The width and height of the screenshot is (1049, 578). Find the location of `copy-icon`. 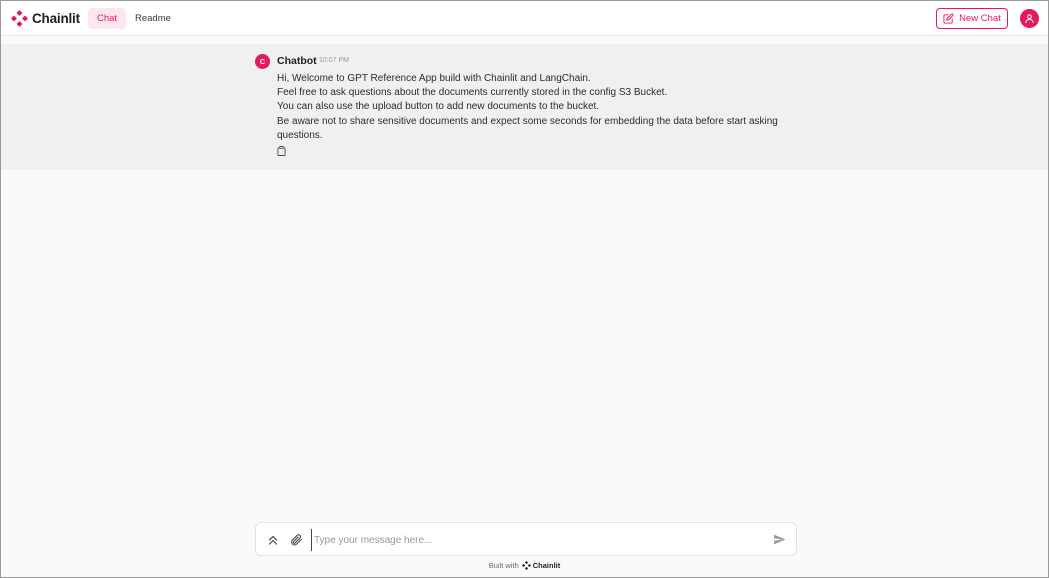

copy-icon is located at coordinates (281, 151).